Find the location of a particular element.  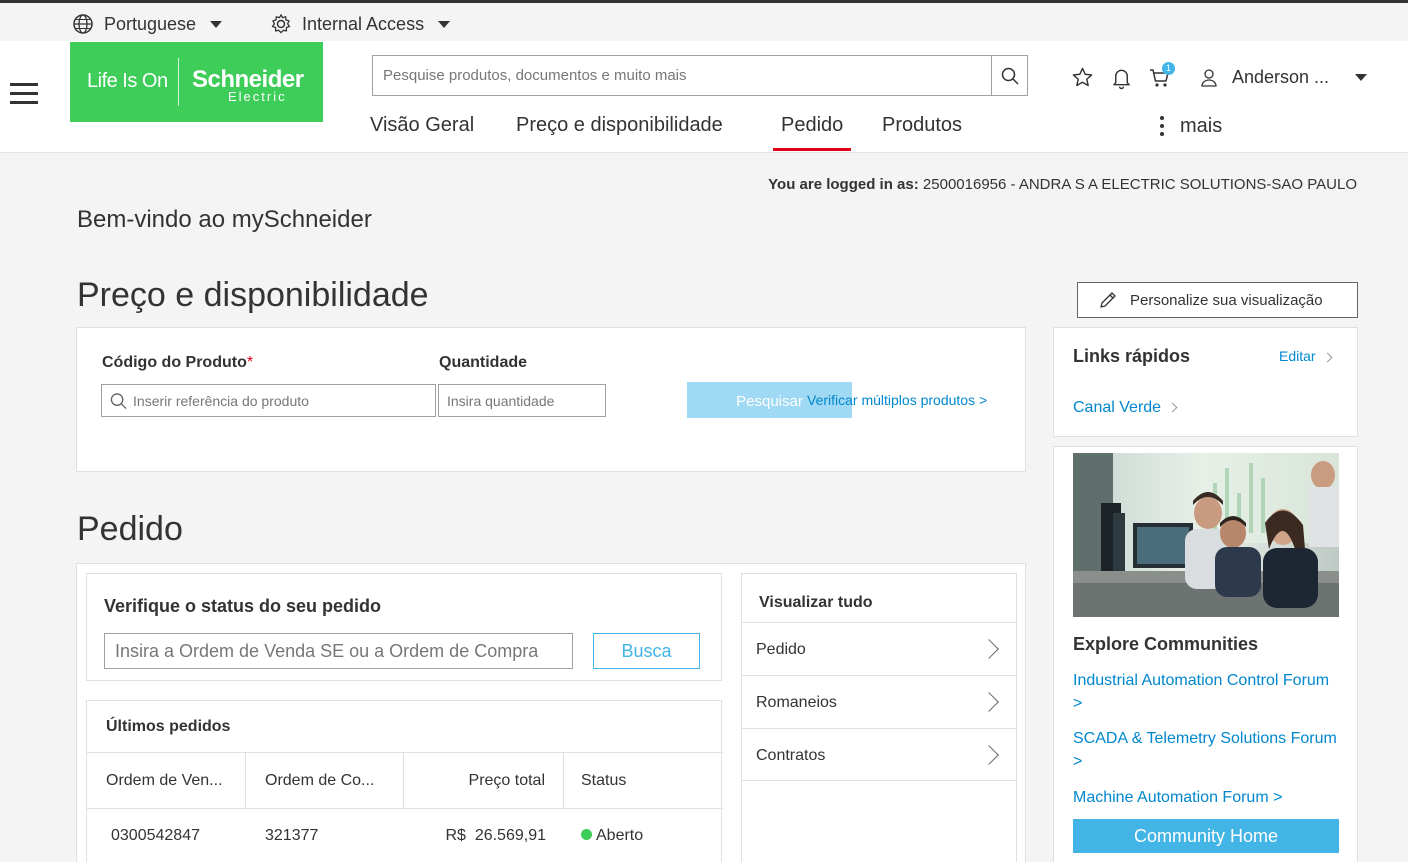

logo-divider is located at coordinates (178, 82).